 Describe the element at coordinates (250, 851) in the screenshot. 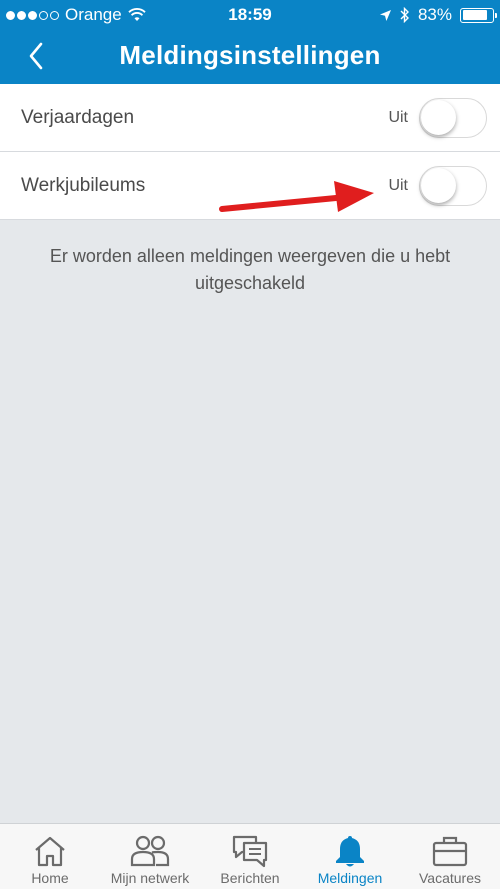

I see `chat-icon` at that location.